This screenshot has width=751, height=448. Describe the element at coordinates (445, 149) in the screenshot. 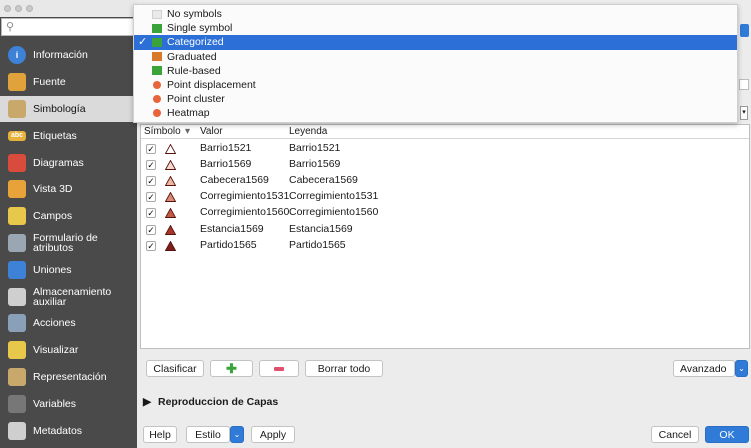

I see `table-row: ✓ Barrio1521 Barrio1521` at that location.